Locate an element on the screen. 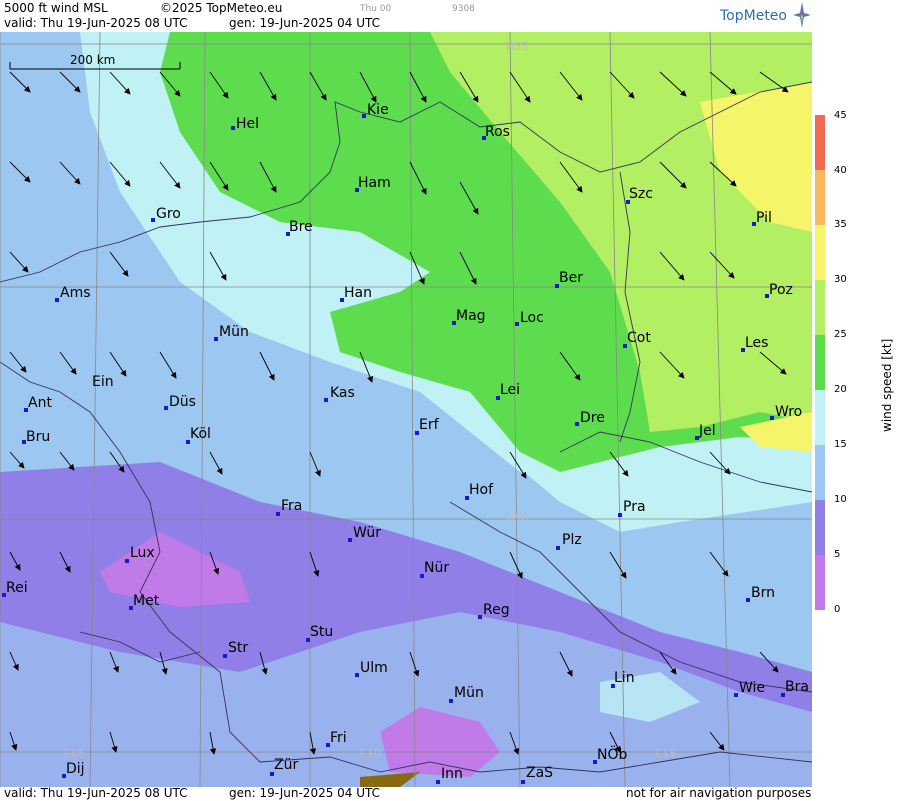  svg-text: Mün is located at coordinates (234, 332).